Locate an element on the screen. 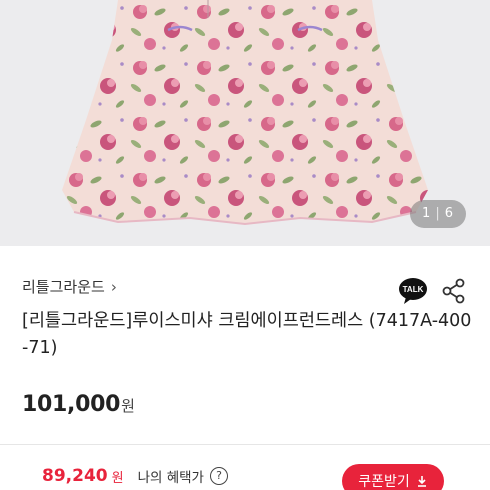 The height and width of the screenshot is (490, 490). benefit-price-unit: 원 is located at coordinates (117, 478).